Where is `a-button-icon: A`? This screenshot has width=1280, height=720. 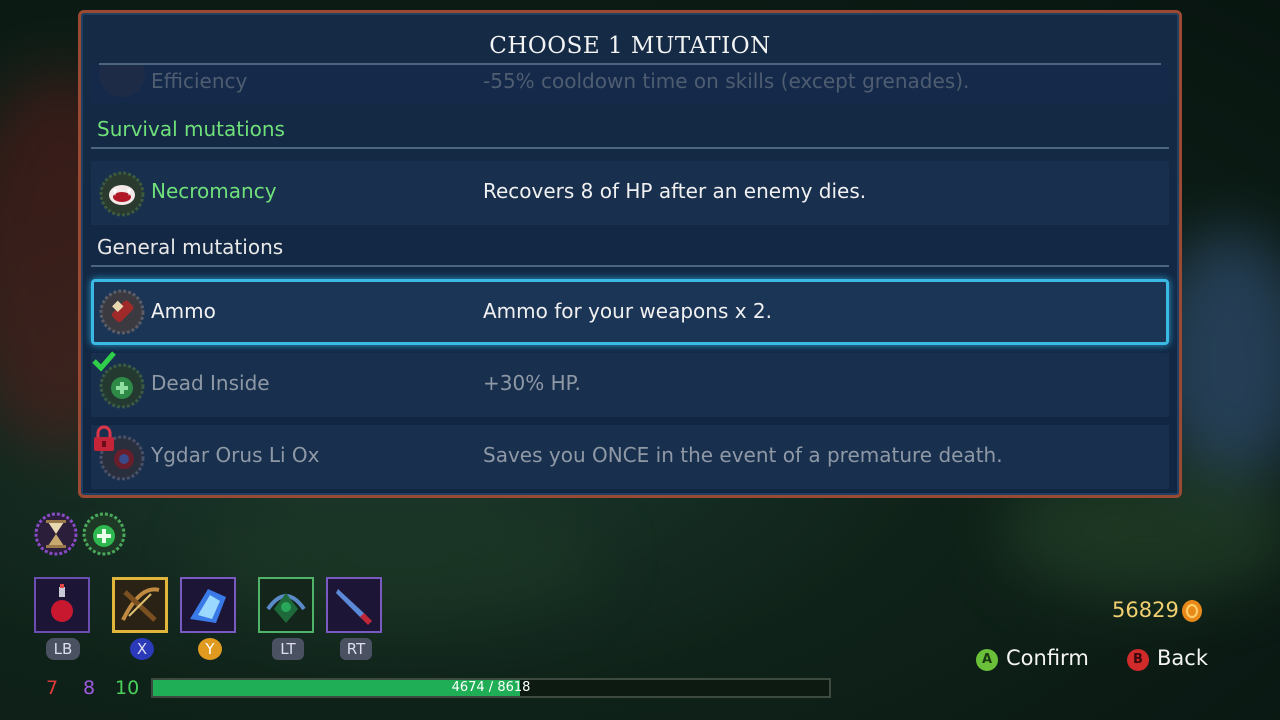
a-button-icon: A is located at coordinates (987, 660).